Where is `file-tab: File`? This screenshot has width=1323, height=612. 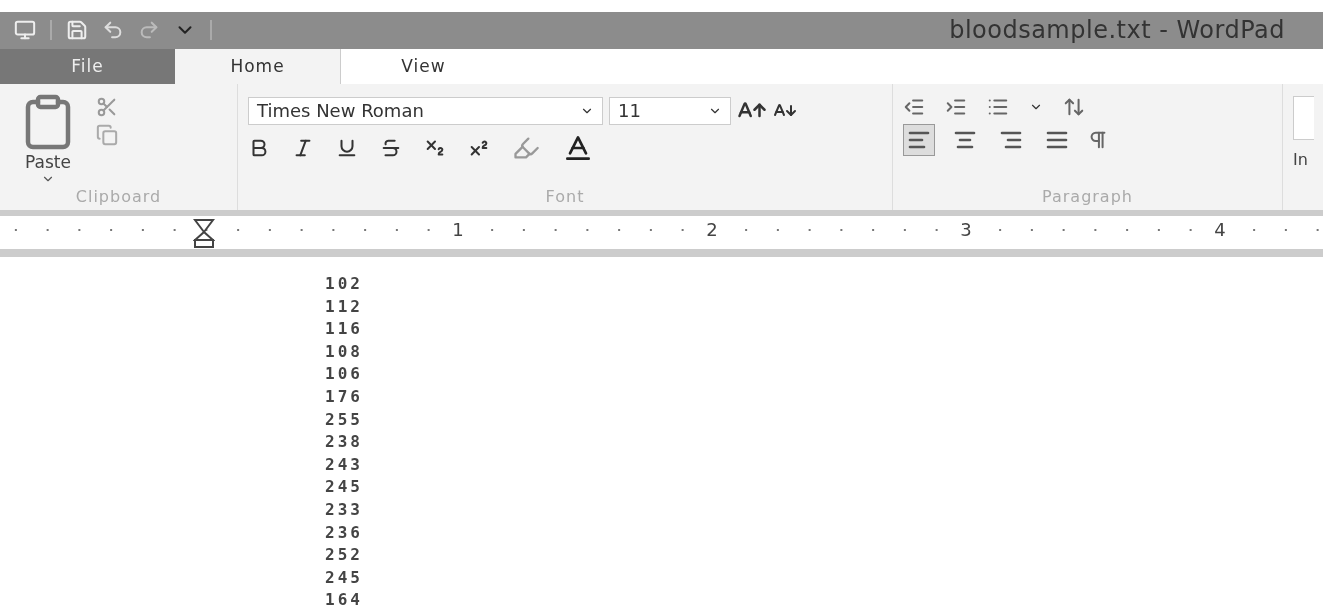 file-tab: File is located at coordinates (87, 66).